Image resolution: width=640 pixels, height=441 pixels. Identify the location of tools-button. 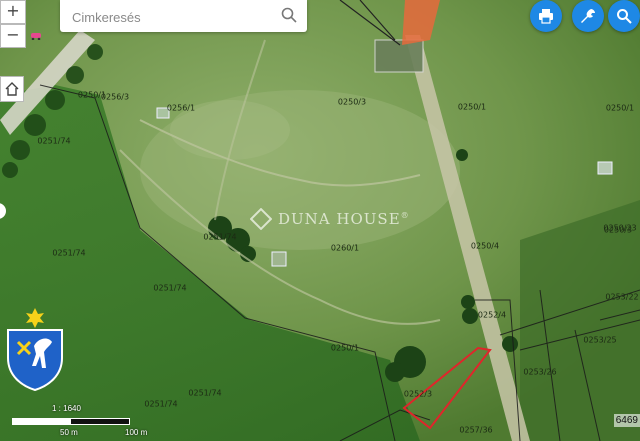
(588, 16).